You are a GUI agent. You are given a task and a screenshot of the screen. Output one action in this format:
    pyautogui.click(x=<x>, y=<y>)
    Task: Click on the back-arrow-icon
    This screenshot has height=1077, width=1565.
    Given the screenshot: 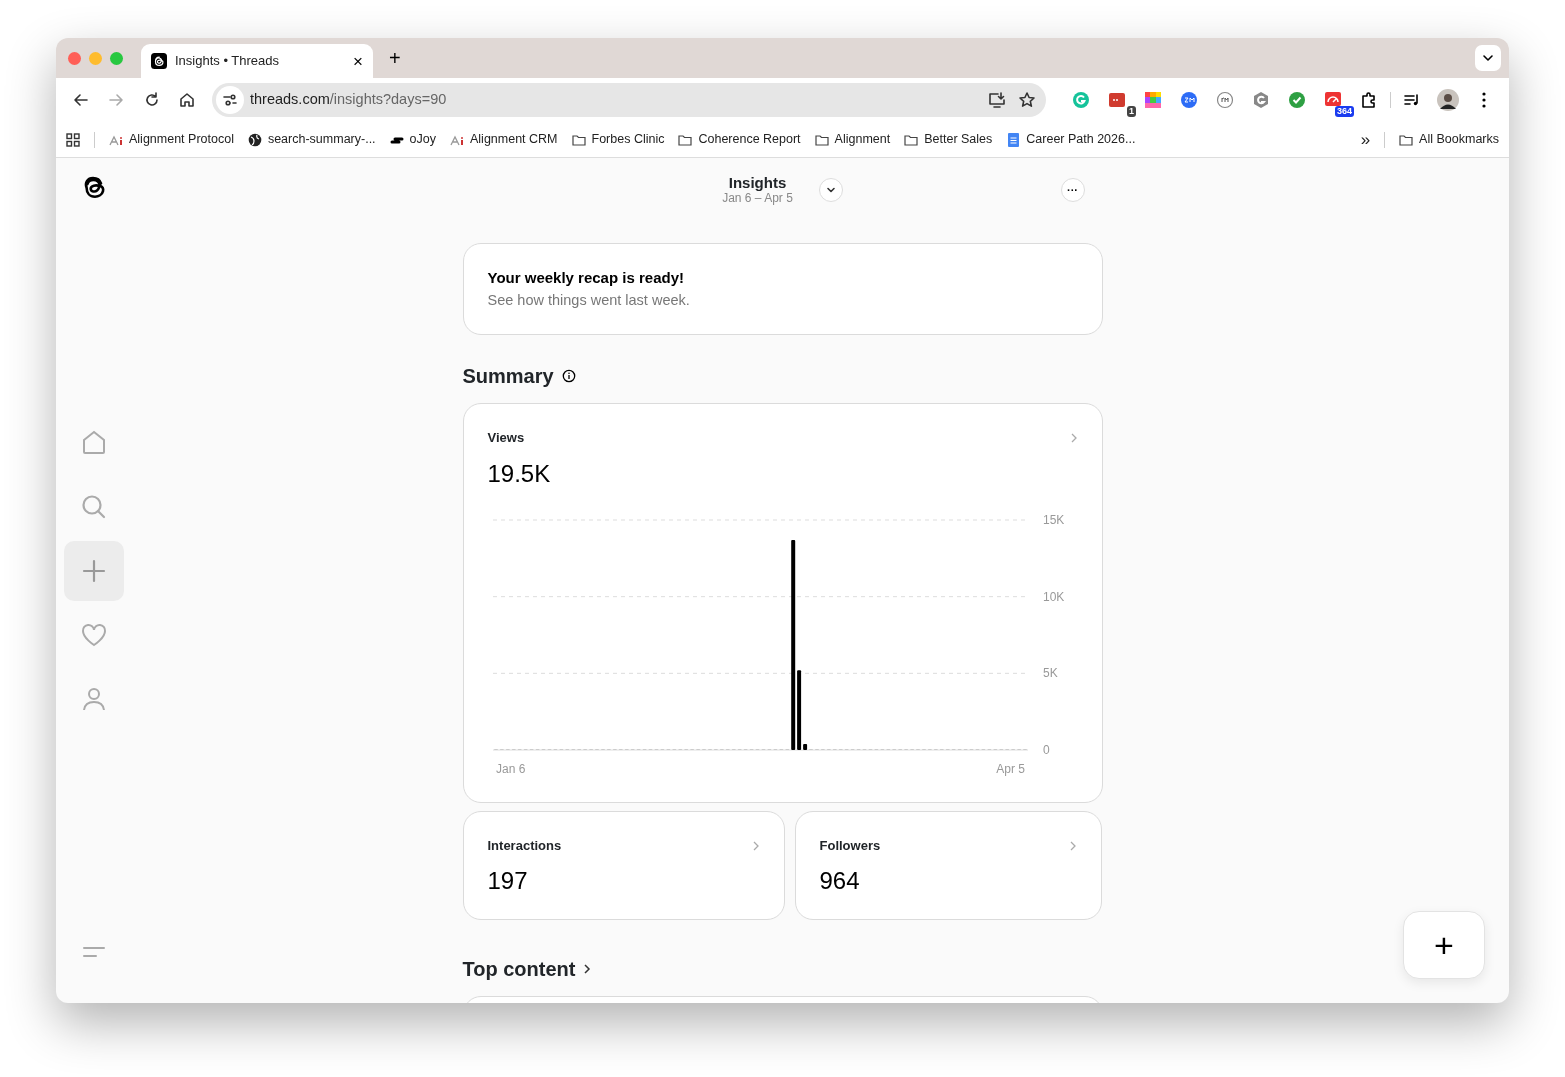 What is the action you would take?
    pyautogui.click(x=80, y=100)
    